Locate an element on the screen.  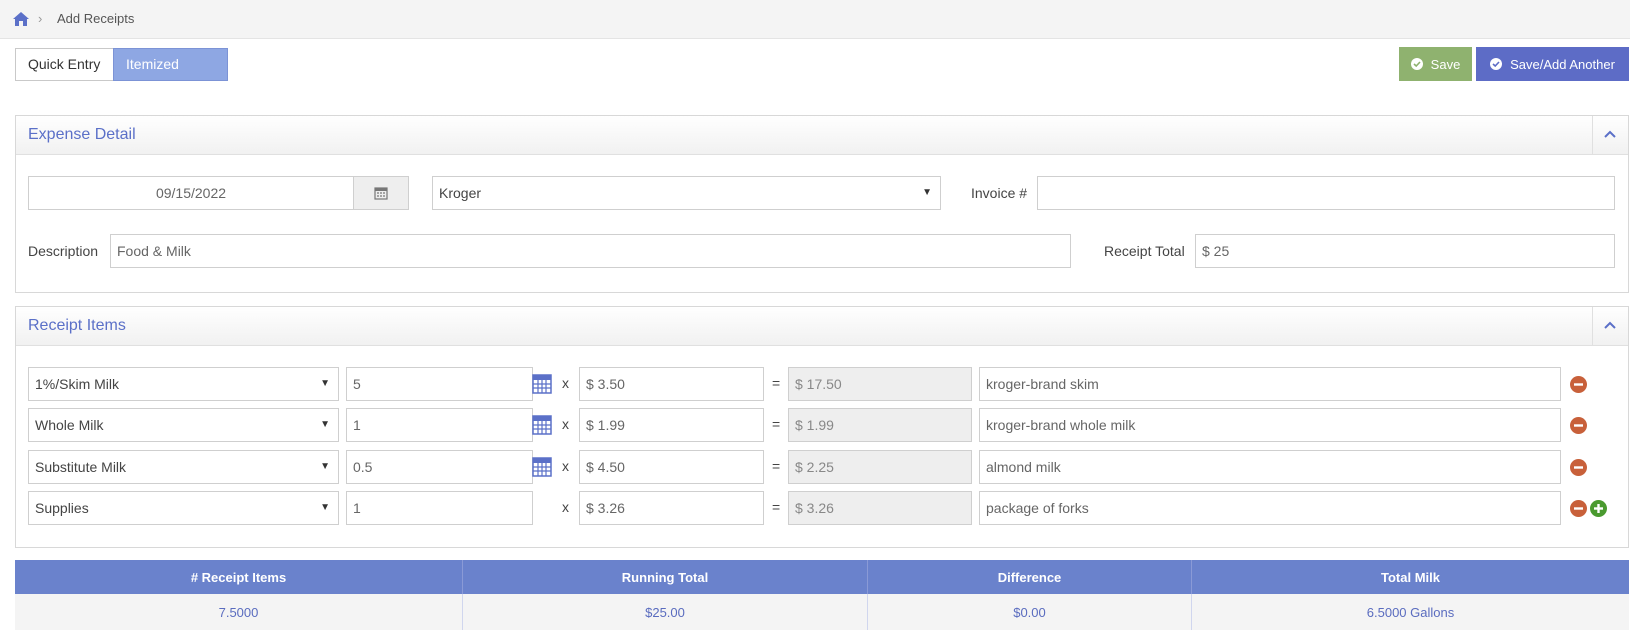
summary-header-running-total: Running Total is located at coordinates (665, 577).